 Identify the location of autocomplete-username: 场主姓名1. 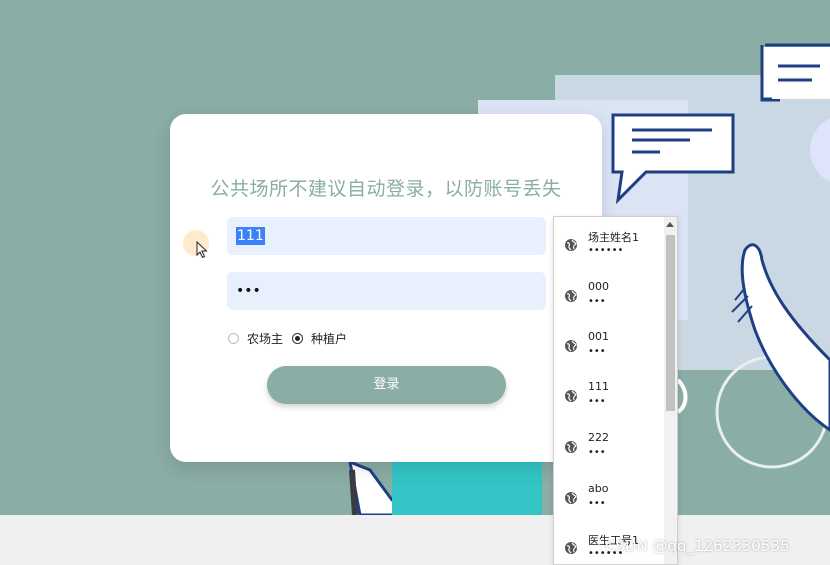
(613, 237).